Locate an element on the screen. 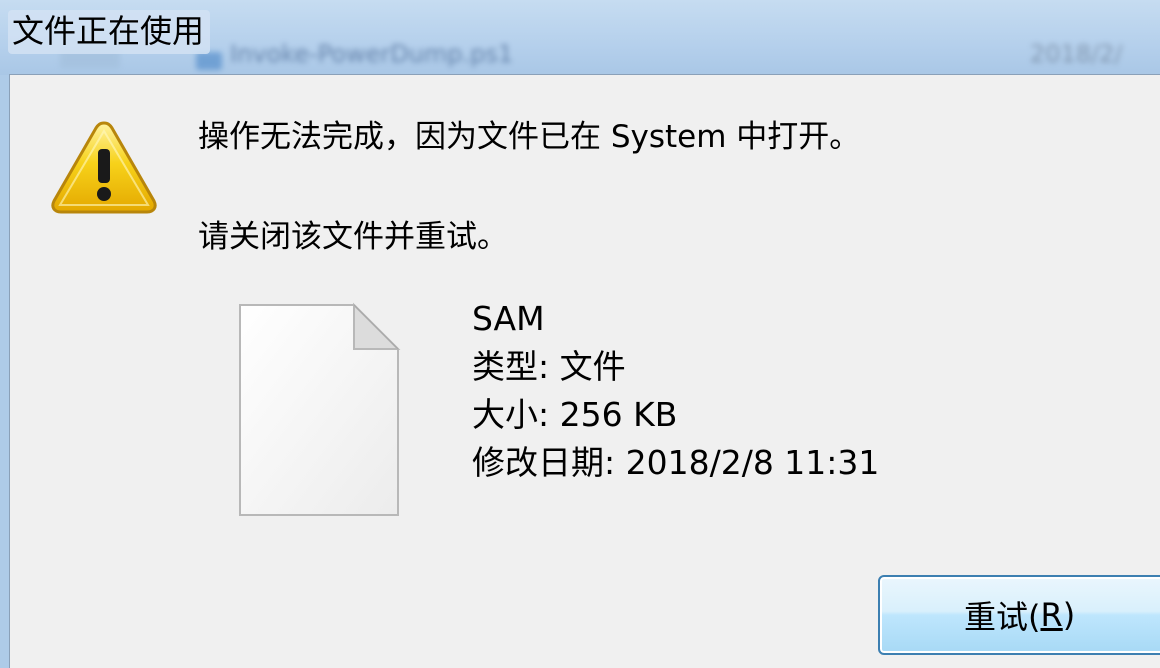 The image size is (1160, 668). file-icon is located at coordinates (320, 409).